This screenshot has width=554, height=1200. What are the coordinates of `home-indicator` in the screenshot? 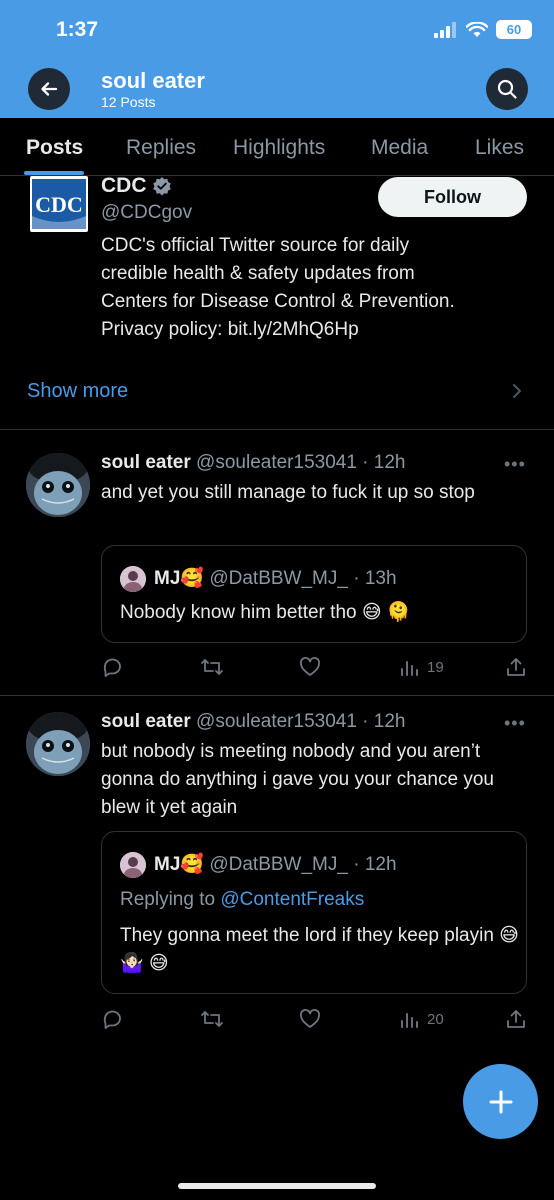 It's located at (277, 1186).